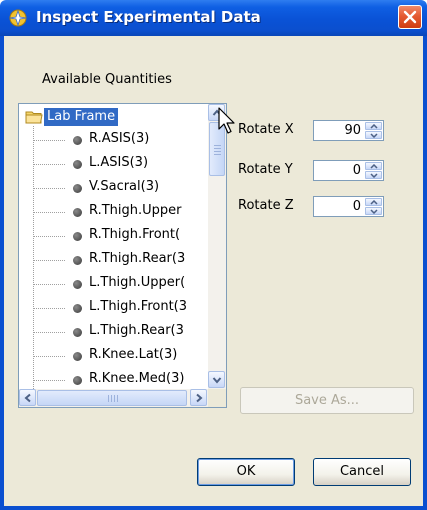 The image size is (427, 510). What do you see at coordinates (138, 306) in the screenshot?
I see `tree-item-label: L.Thigh.Front(3` at bounding box center [138, 306].